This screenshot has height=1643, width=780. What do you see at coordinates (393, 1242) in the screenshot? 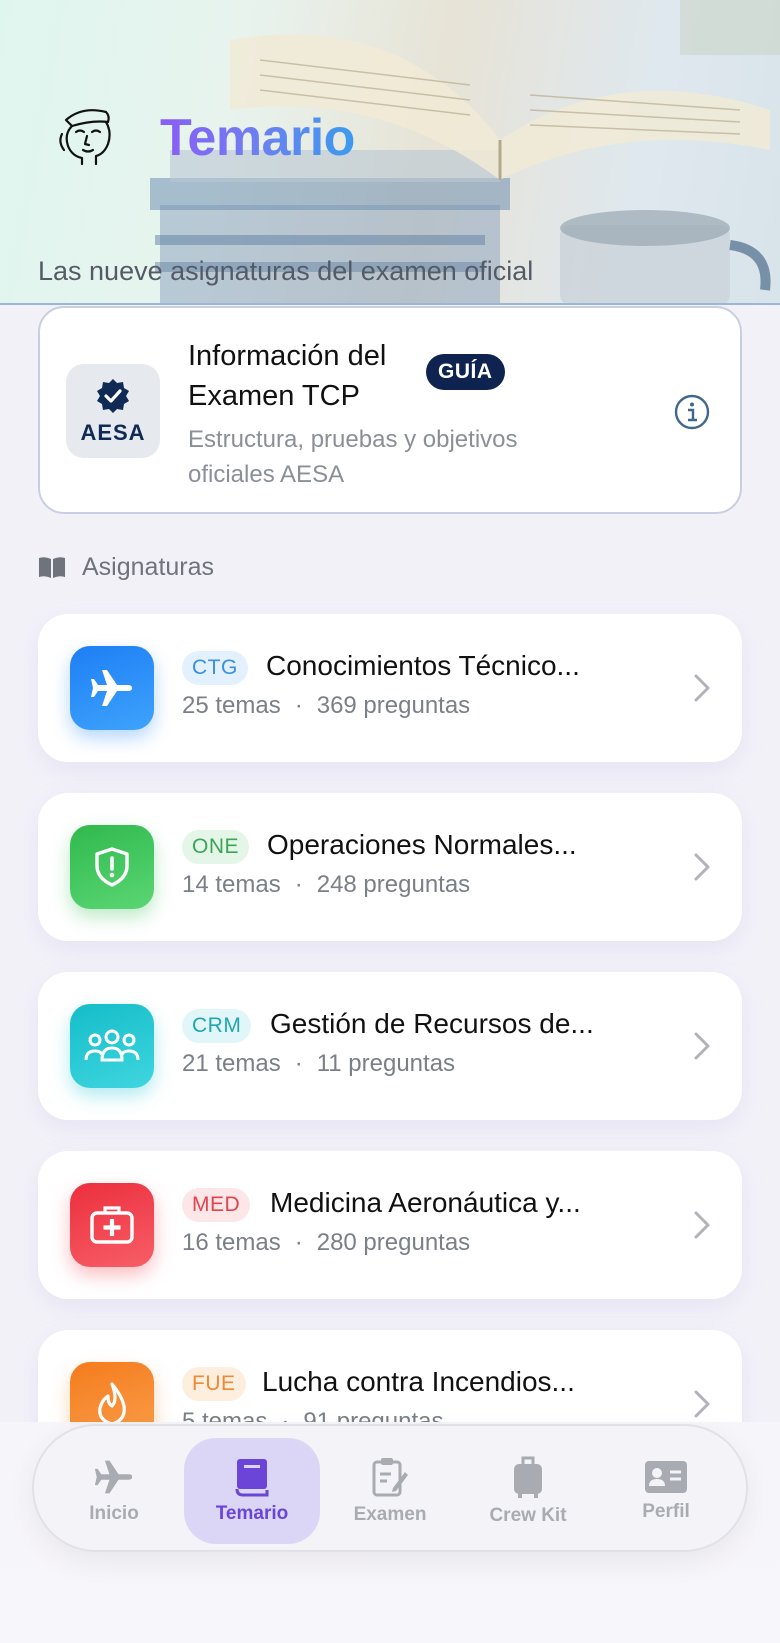
I see `questions-count: 280 preguntas` at bounding box center [393, 1242].